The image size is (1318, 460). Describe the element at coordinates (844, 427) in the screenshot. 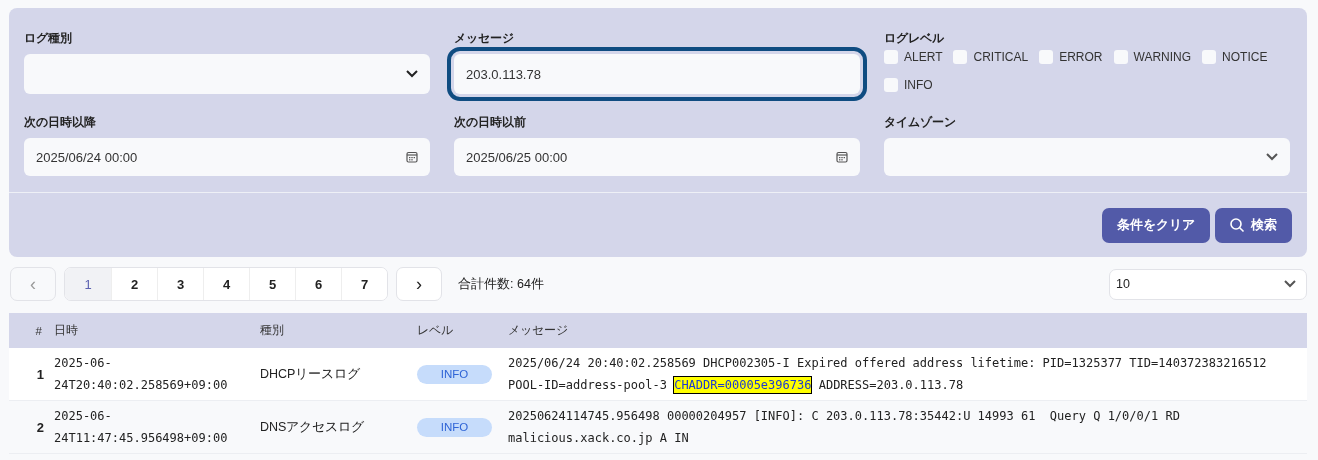

I see `message-cell-text: 20250624114745.956498 00000204957 [INFO]: C 203.0.113.78:35442:U 14993 61 Query Q 1/0/0/1 RD malicious.xack.co.jp A IN` at that location.